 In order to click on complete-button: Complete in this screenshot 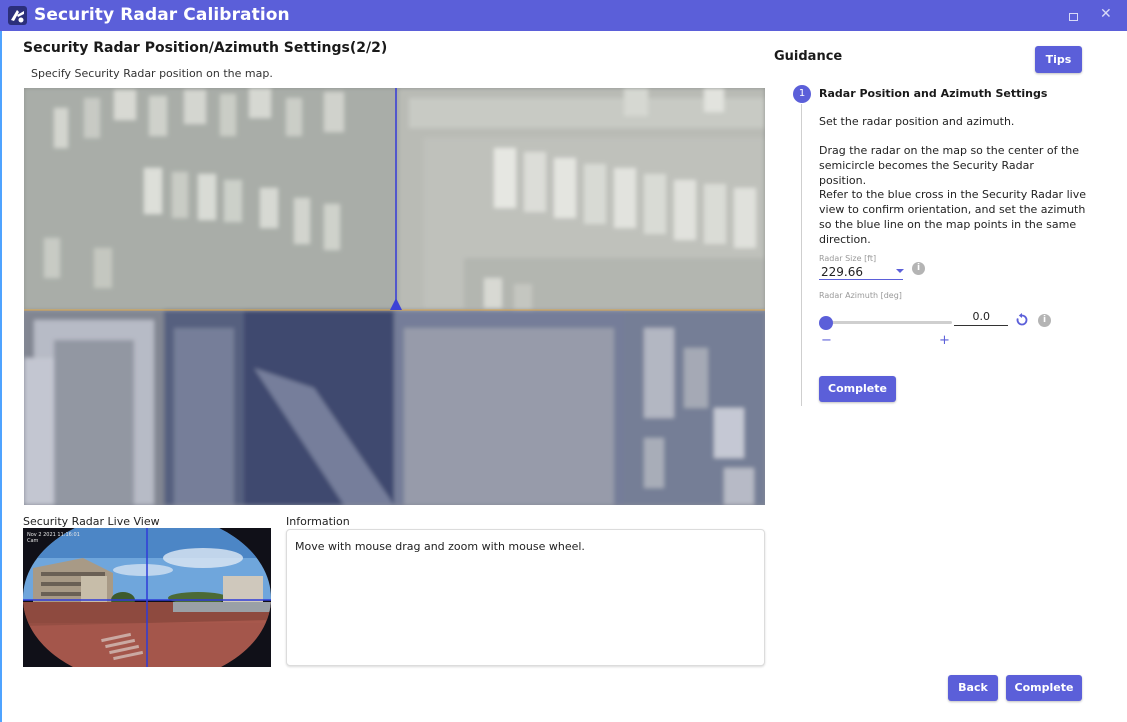, I will do `click(1044, 688)`.